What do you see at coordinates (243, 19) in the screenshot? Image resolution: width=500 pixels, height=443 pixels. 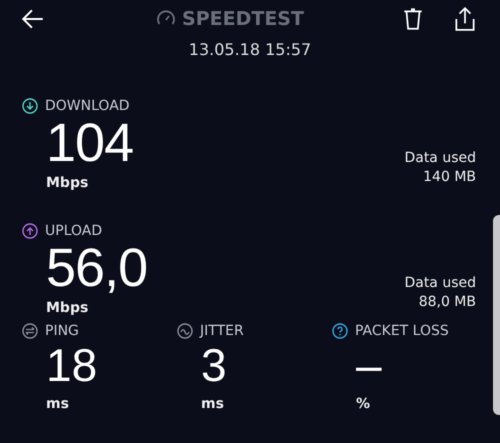 I see `app-title: SPEEDTEST` at bounding box center [243, 19].